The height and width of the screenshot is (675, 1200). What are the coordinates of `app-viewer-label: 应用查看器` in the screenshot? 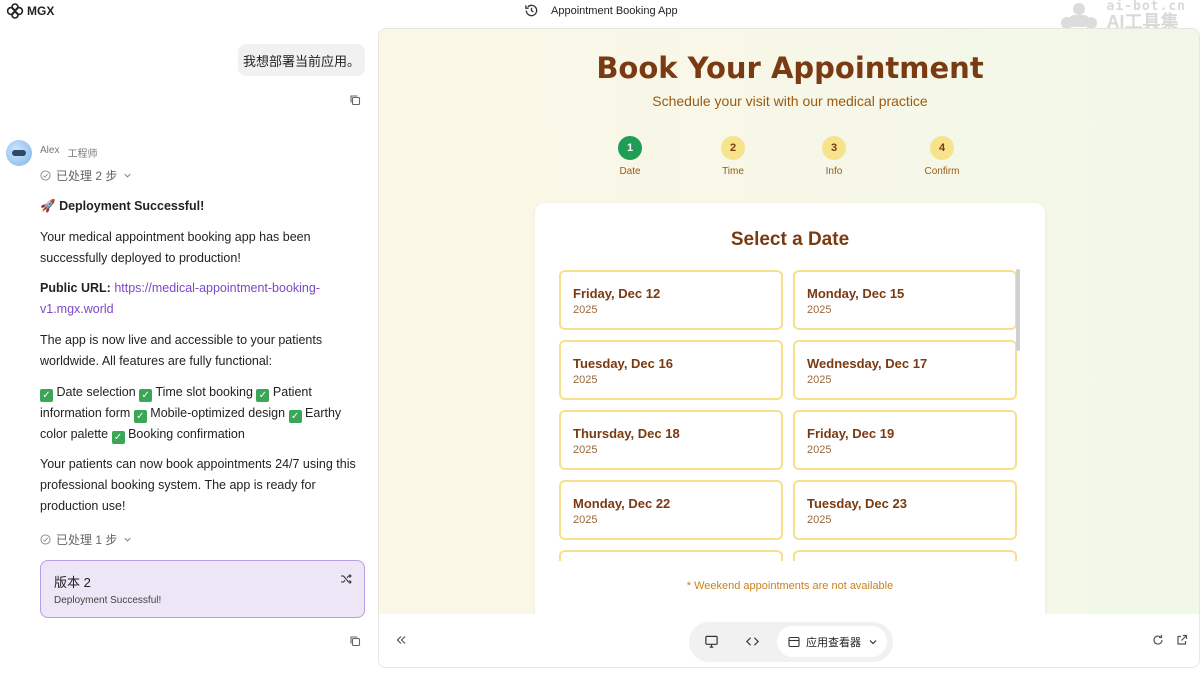 It's located at (833, 642).